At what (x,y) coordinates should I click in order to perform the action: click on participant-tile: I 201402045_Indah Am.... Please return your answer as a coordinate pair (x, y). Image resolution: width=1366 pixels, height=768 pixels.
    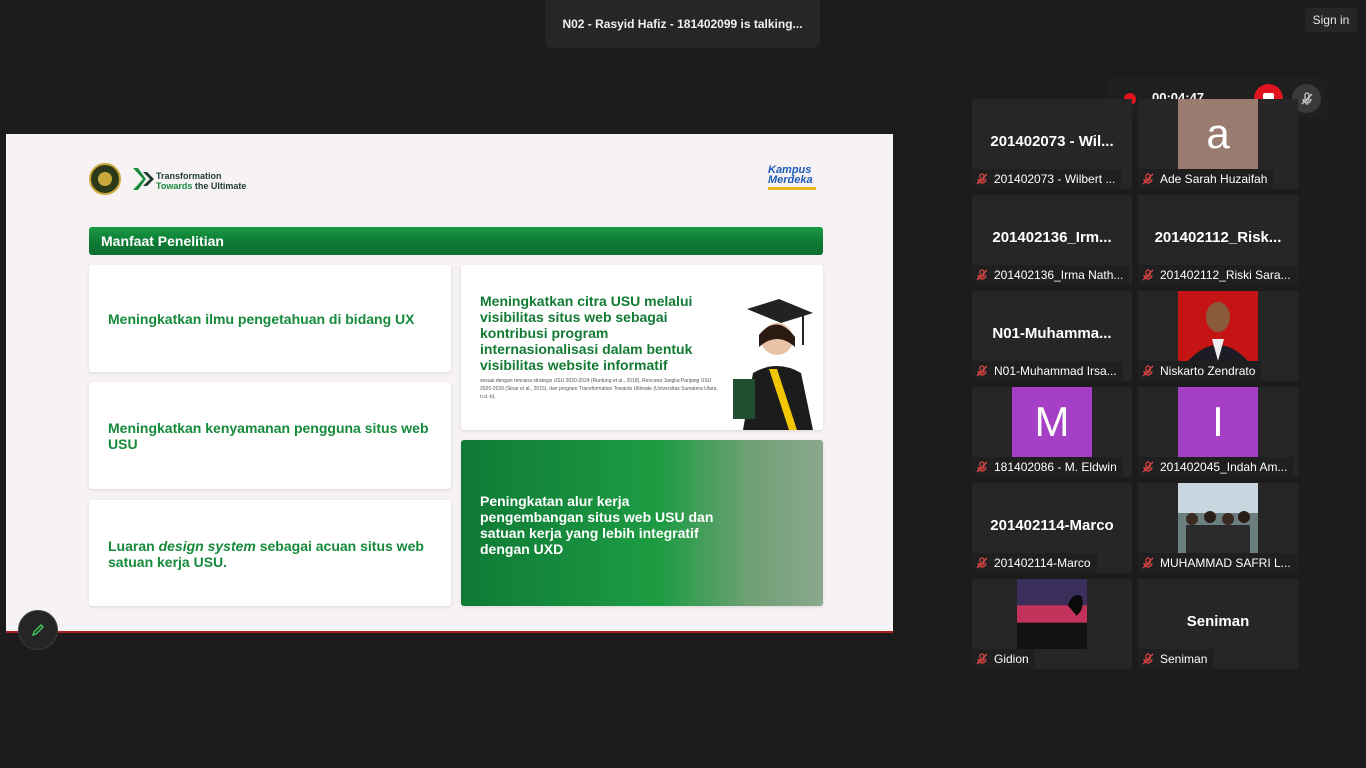
    Looking at the image, I should click on (1218, 432).